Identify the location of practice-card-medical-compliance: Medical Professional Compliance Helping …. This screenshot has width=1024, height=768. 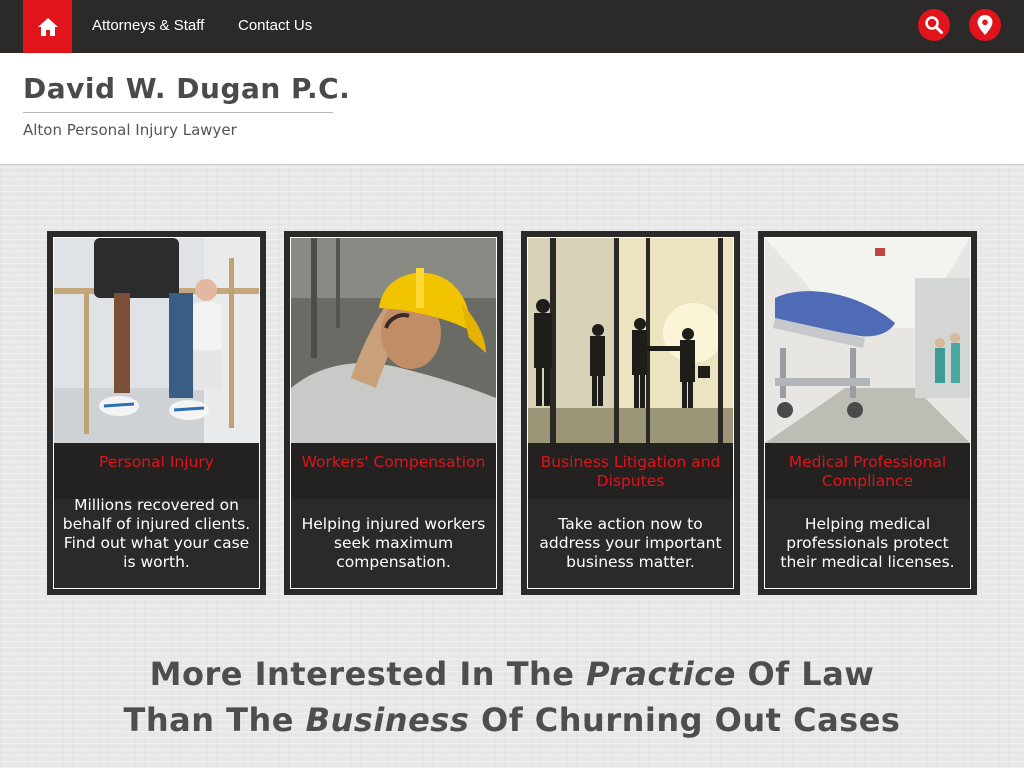
(867, 413).